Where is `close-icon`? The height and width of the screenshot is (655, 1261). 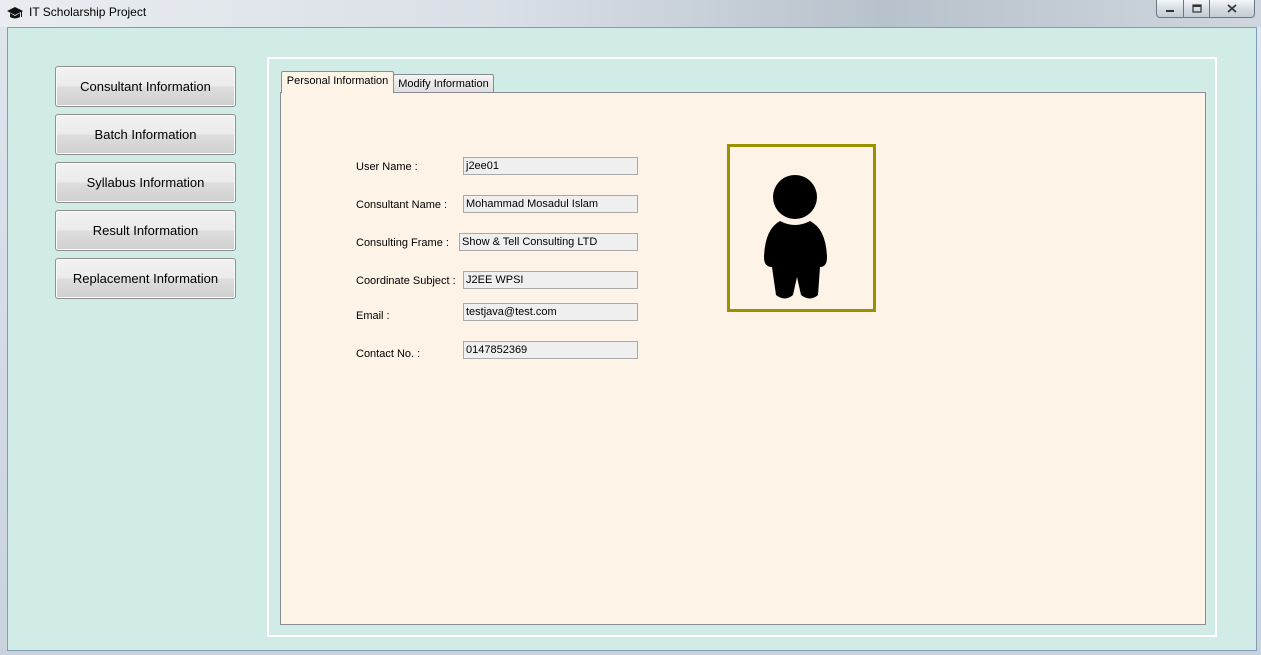
close-icon is located at coordinates (1232, 8).